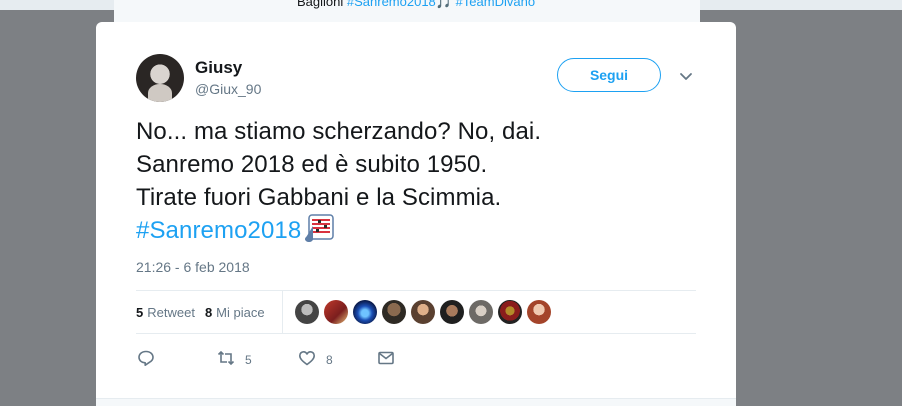 The width and height of the screenshot is (902, 406). What do you see at coordinates (193, 267) in the screenshot?
I see `tweet-timestamp: 21:26 - 6 feb 2018` at bounding box center [193, 267].